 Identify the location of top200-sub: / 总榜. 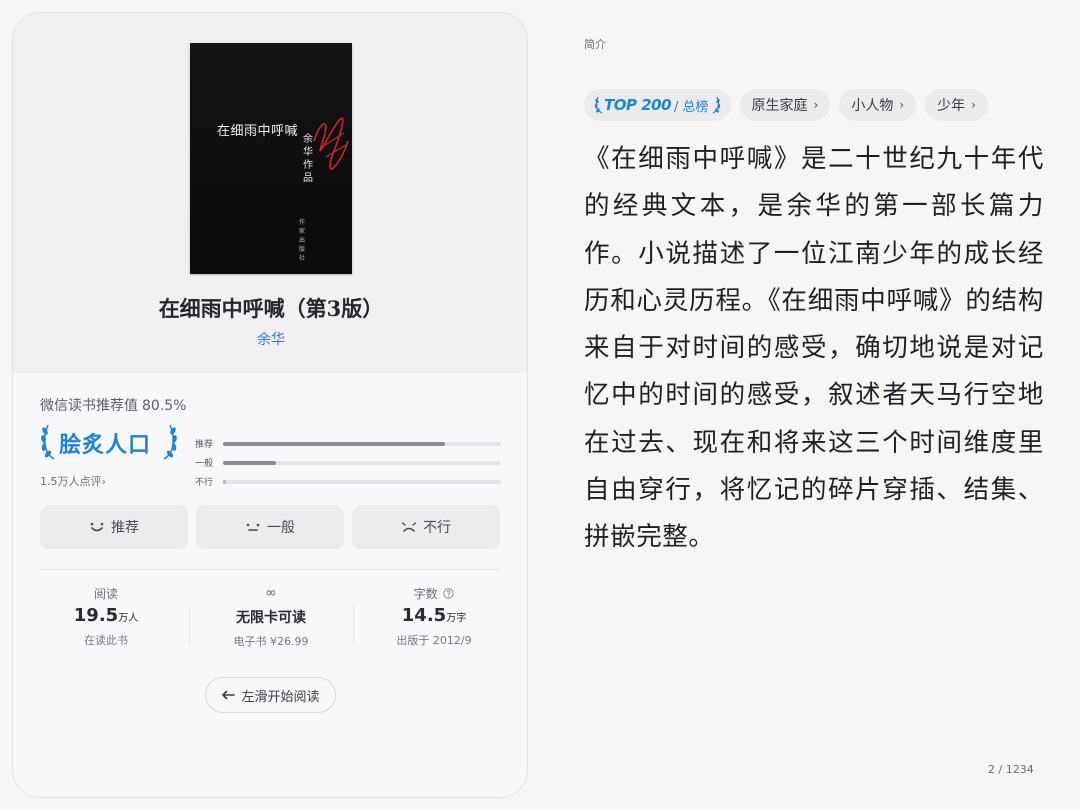
(691, 107).